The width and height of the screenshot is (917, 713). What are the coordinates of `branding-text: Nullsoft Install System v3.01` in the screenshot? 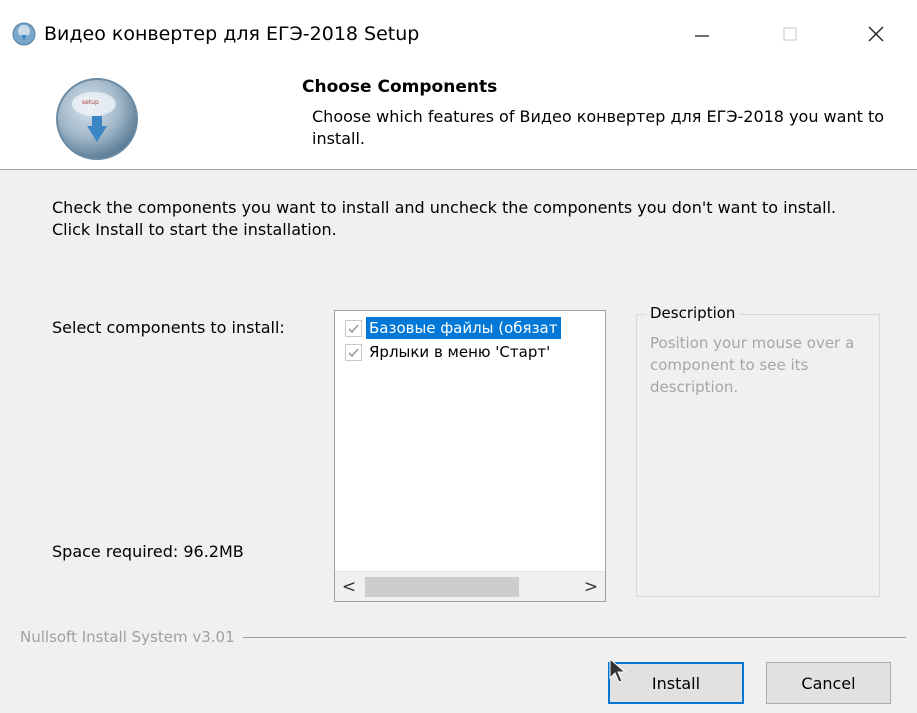 It's located at (131, 637).